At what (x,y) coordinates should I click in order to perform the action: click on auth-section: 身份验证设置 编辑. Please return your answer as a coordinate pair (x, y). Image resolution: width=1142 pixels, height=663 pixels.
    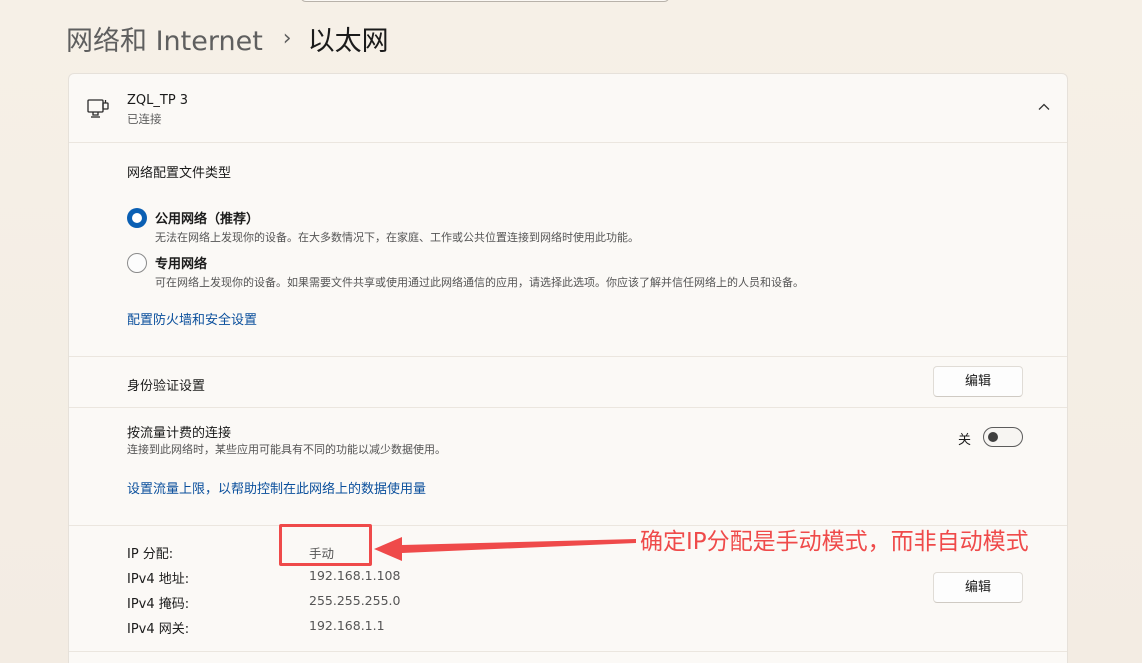
    Looking at the image, I should click on (568, 381).